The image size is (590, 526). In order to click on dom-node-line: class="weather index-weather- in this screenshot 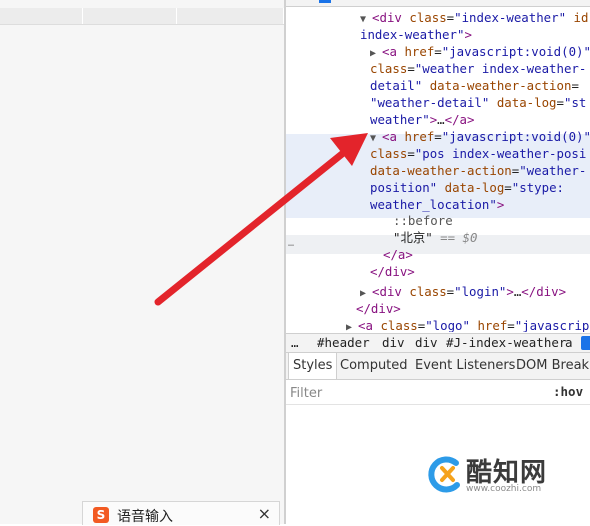, I will do `click(478, 69)`.